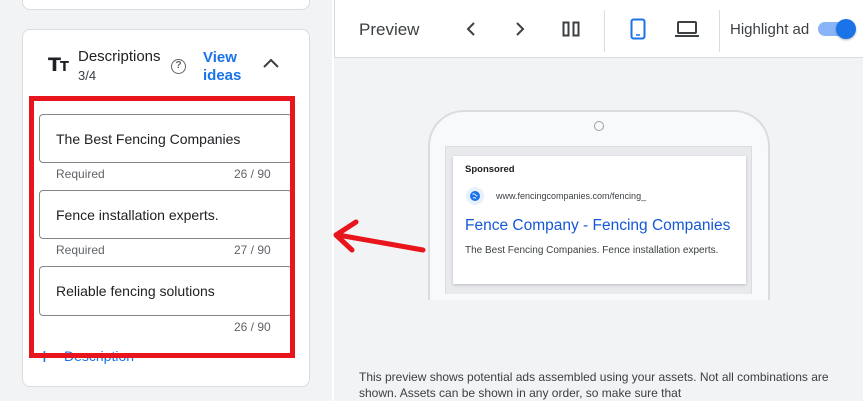  Describe the element at coordinates (846, 29) in the screenshot. I see `toggle-knob` at that location.